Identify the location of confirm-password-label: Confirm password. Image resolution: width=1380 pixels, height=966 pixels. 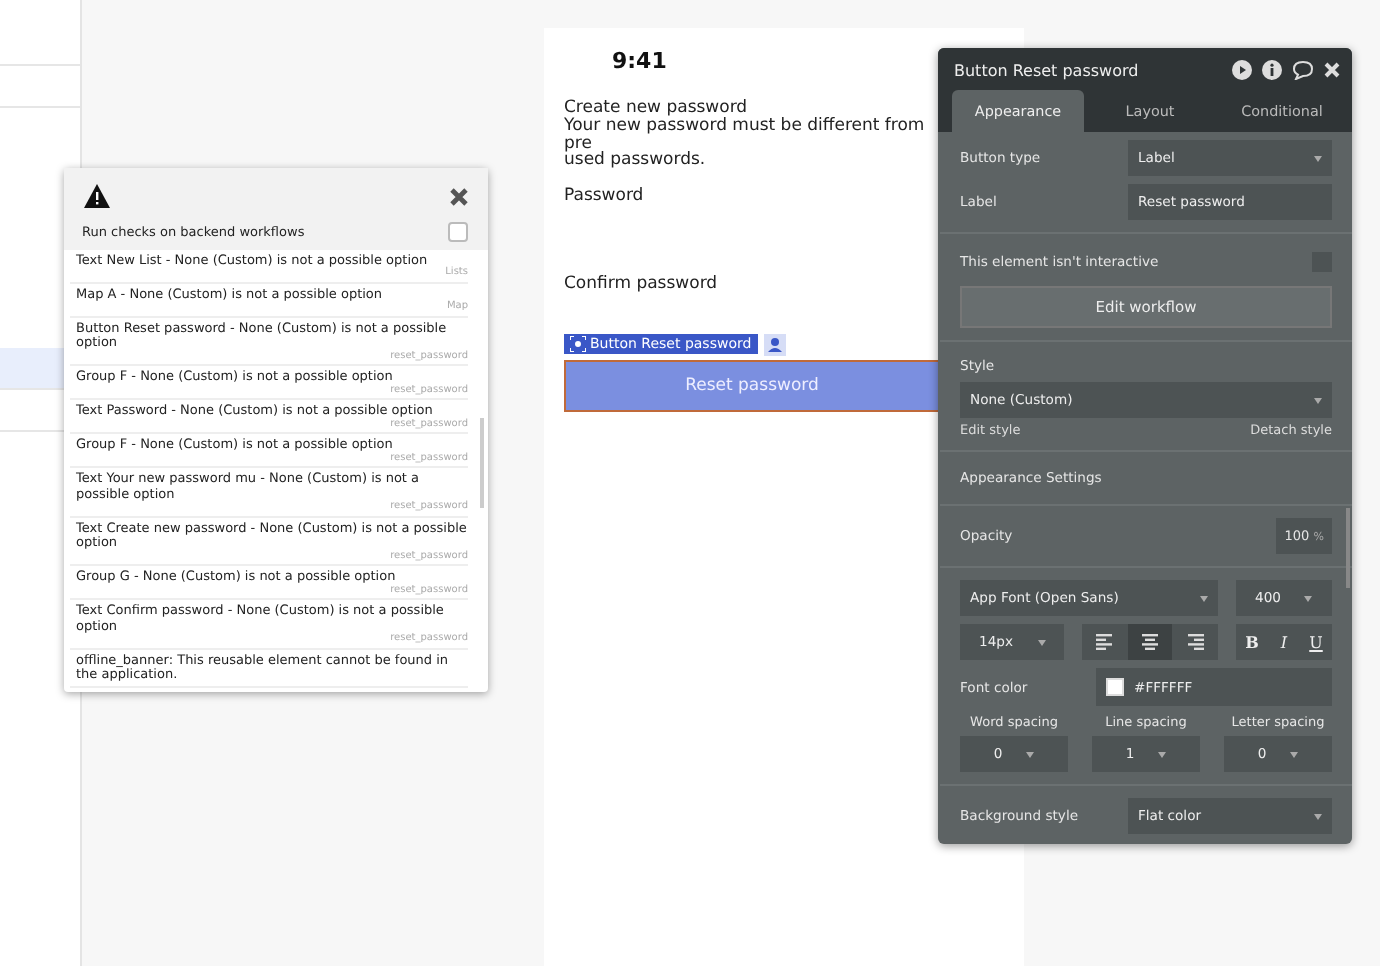
(642, 283).